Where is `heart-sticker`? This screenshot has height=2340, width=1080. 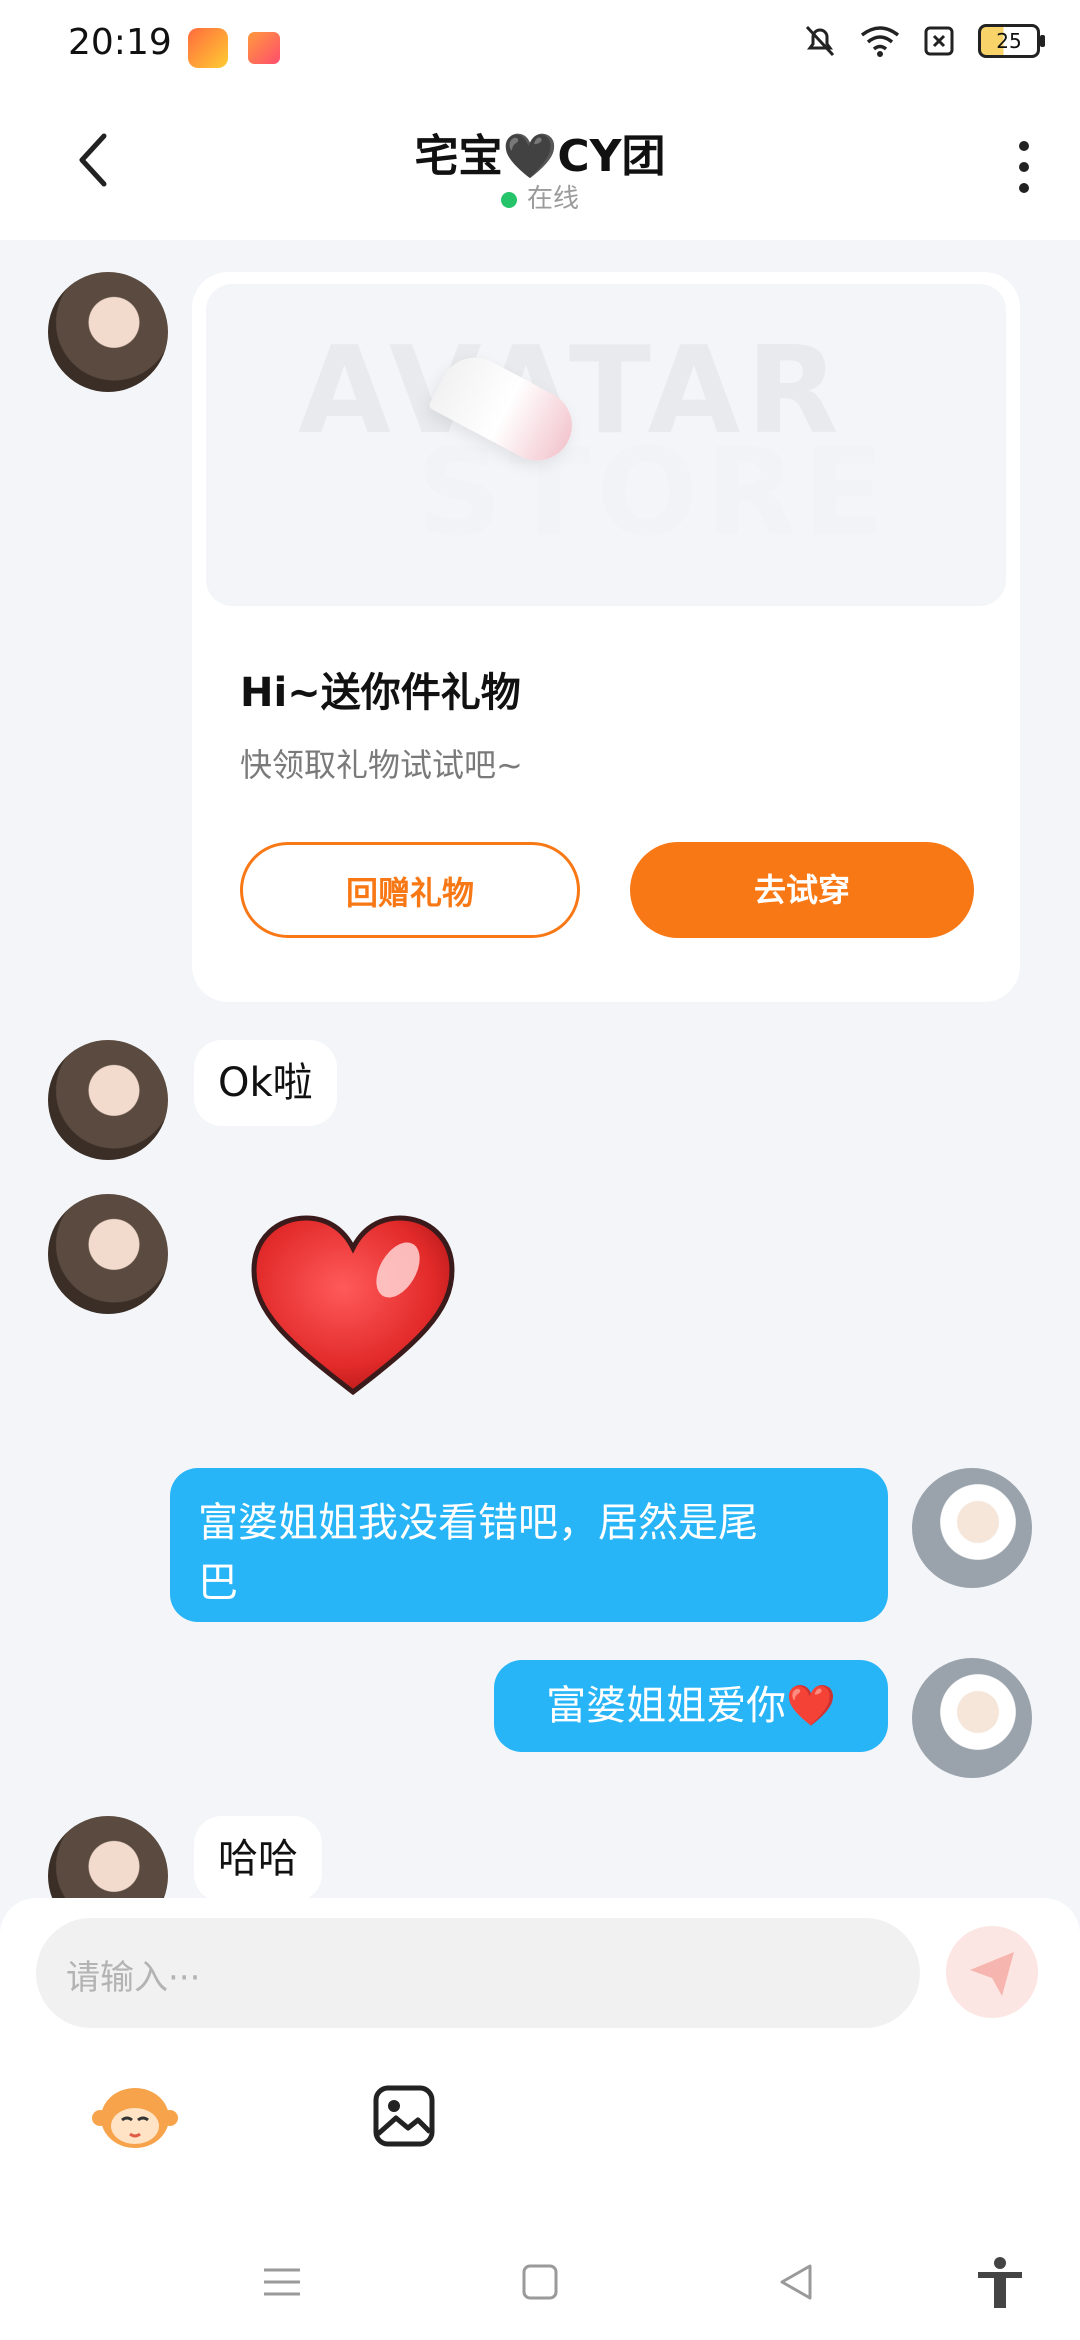
heart-sticker is located at coordinates (353, 1305).